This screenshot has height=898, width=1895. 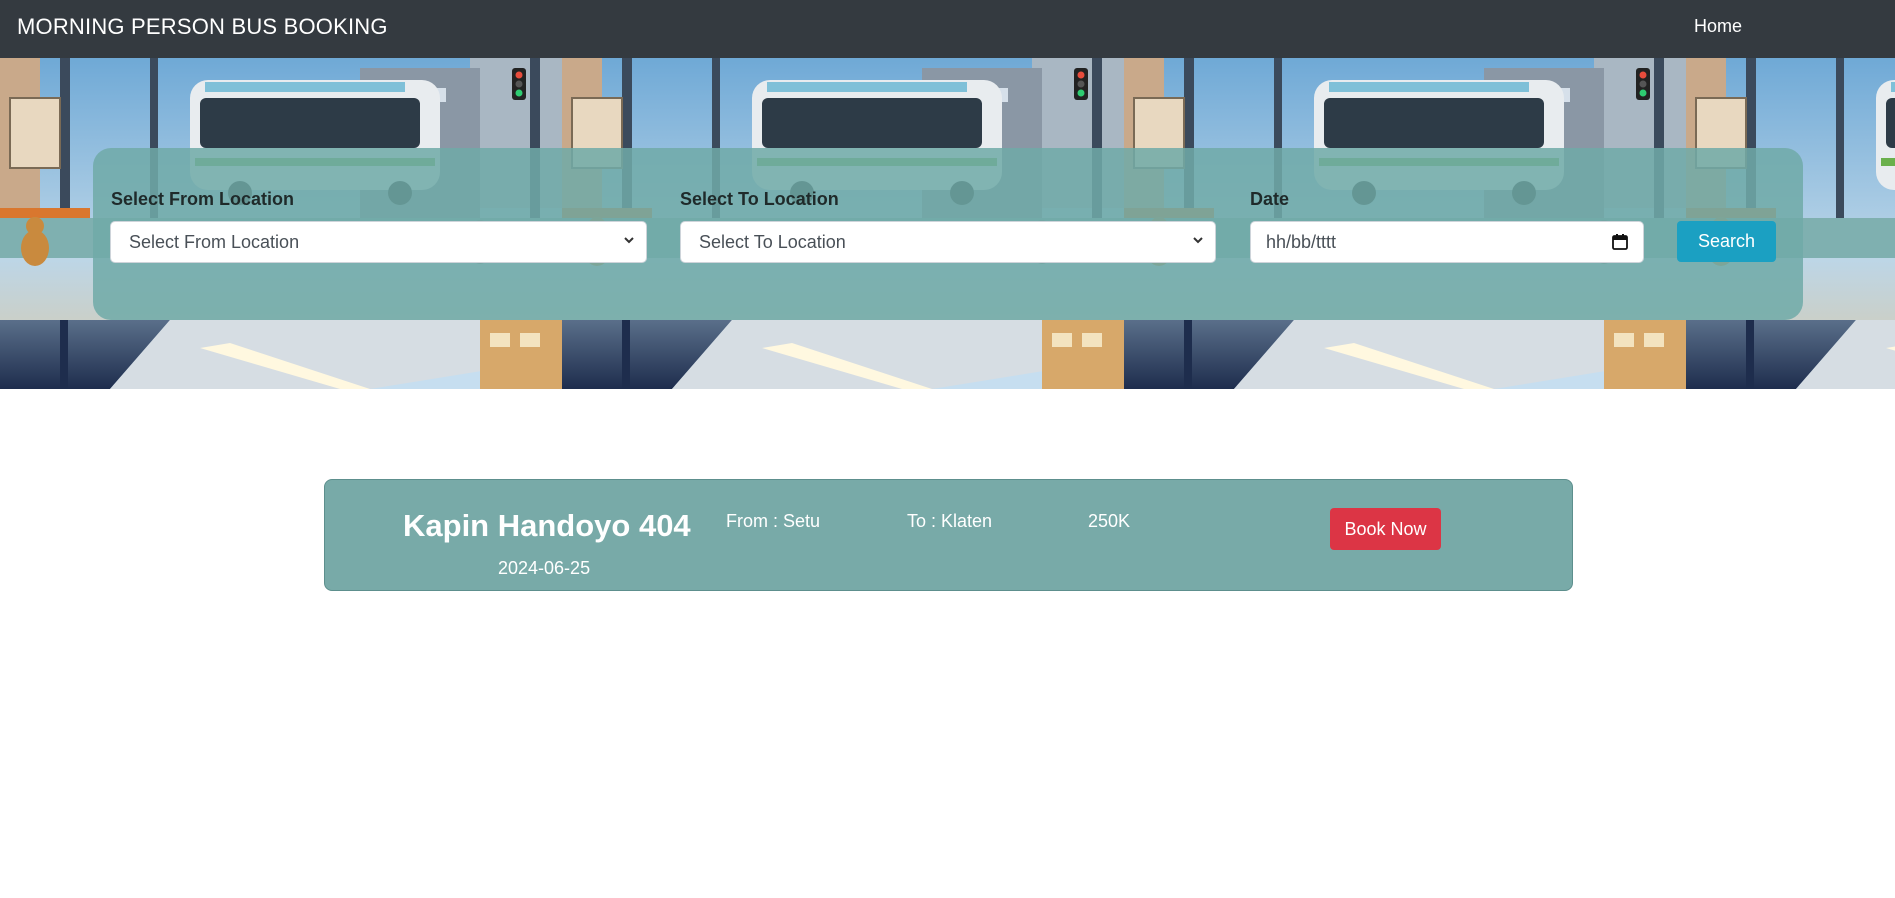 I want to click on bus-date: 2024-06-25, so click(x=544, y=568).